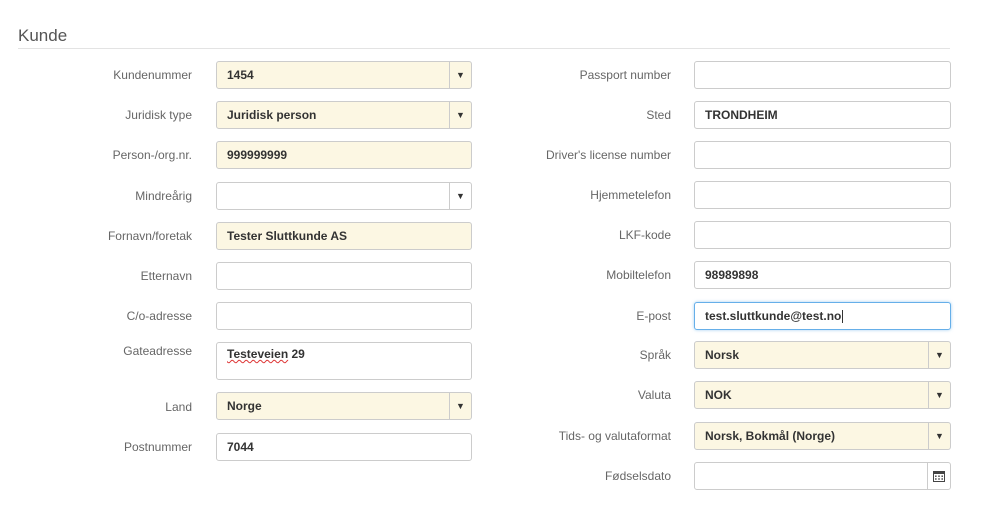 The height and width of the screenshot is (509, 998). I want to click on mobiltelefon-label: Mobiltelefon, so click(638, 275).